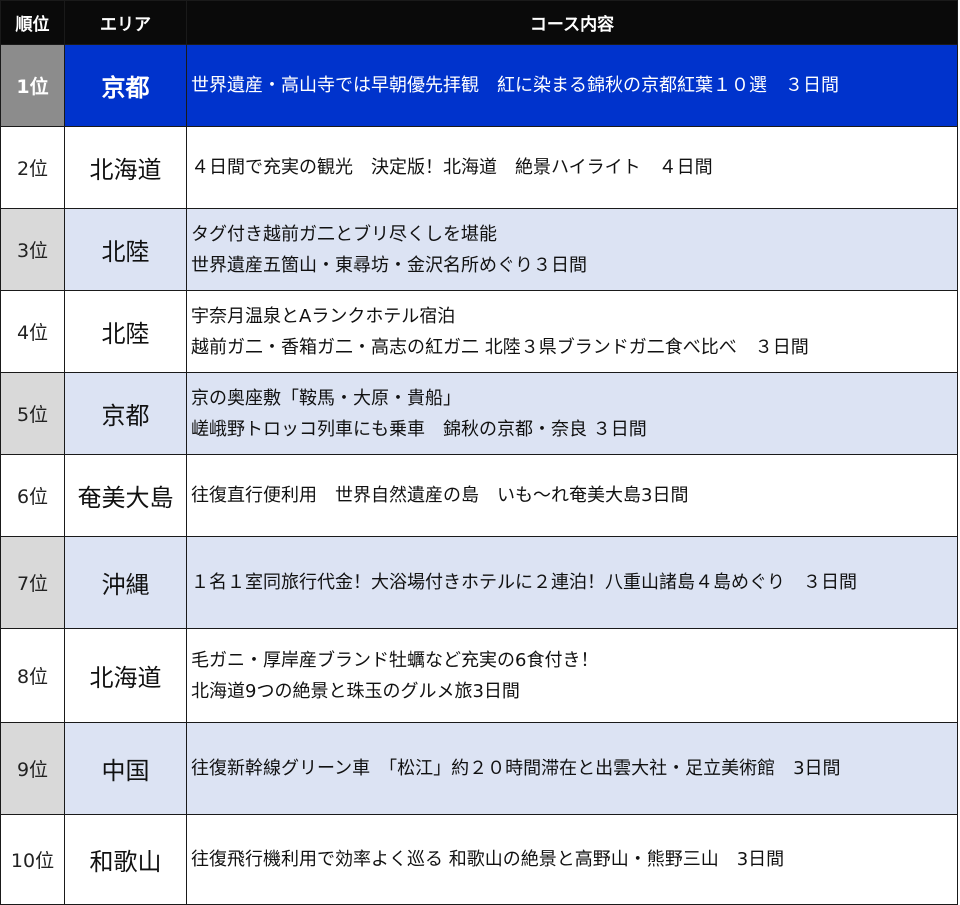 The height and width of the screenshot is (905, 960). What do you see at coordinates (32, 413) in the screenshot?
I see `rank-cell: 5位` at bounding box center [32, 413].